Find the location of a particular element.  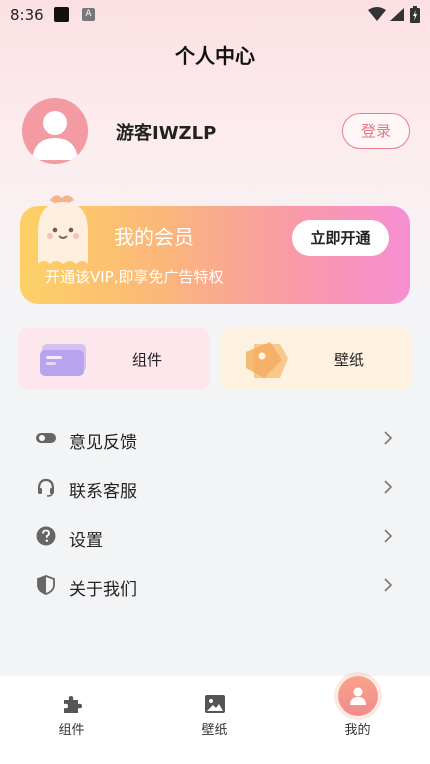

widget-tile: 组件 is located at coordinates (114, 359).